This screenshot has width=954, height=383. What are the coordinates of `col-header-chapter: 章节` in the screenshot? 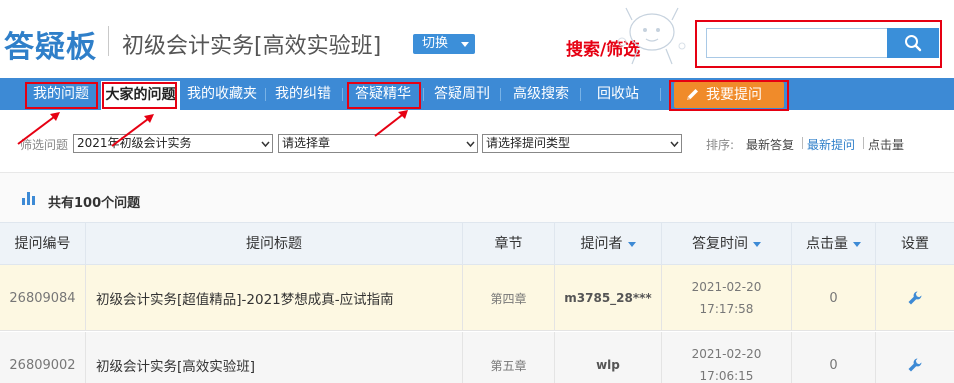 It's located at (509, 244).